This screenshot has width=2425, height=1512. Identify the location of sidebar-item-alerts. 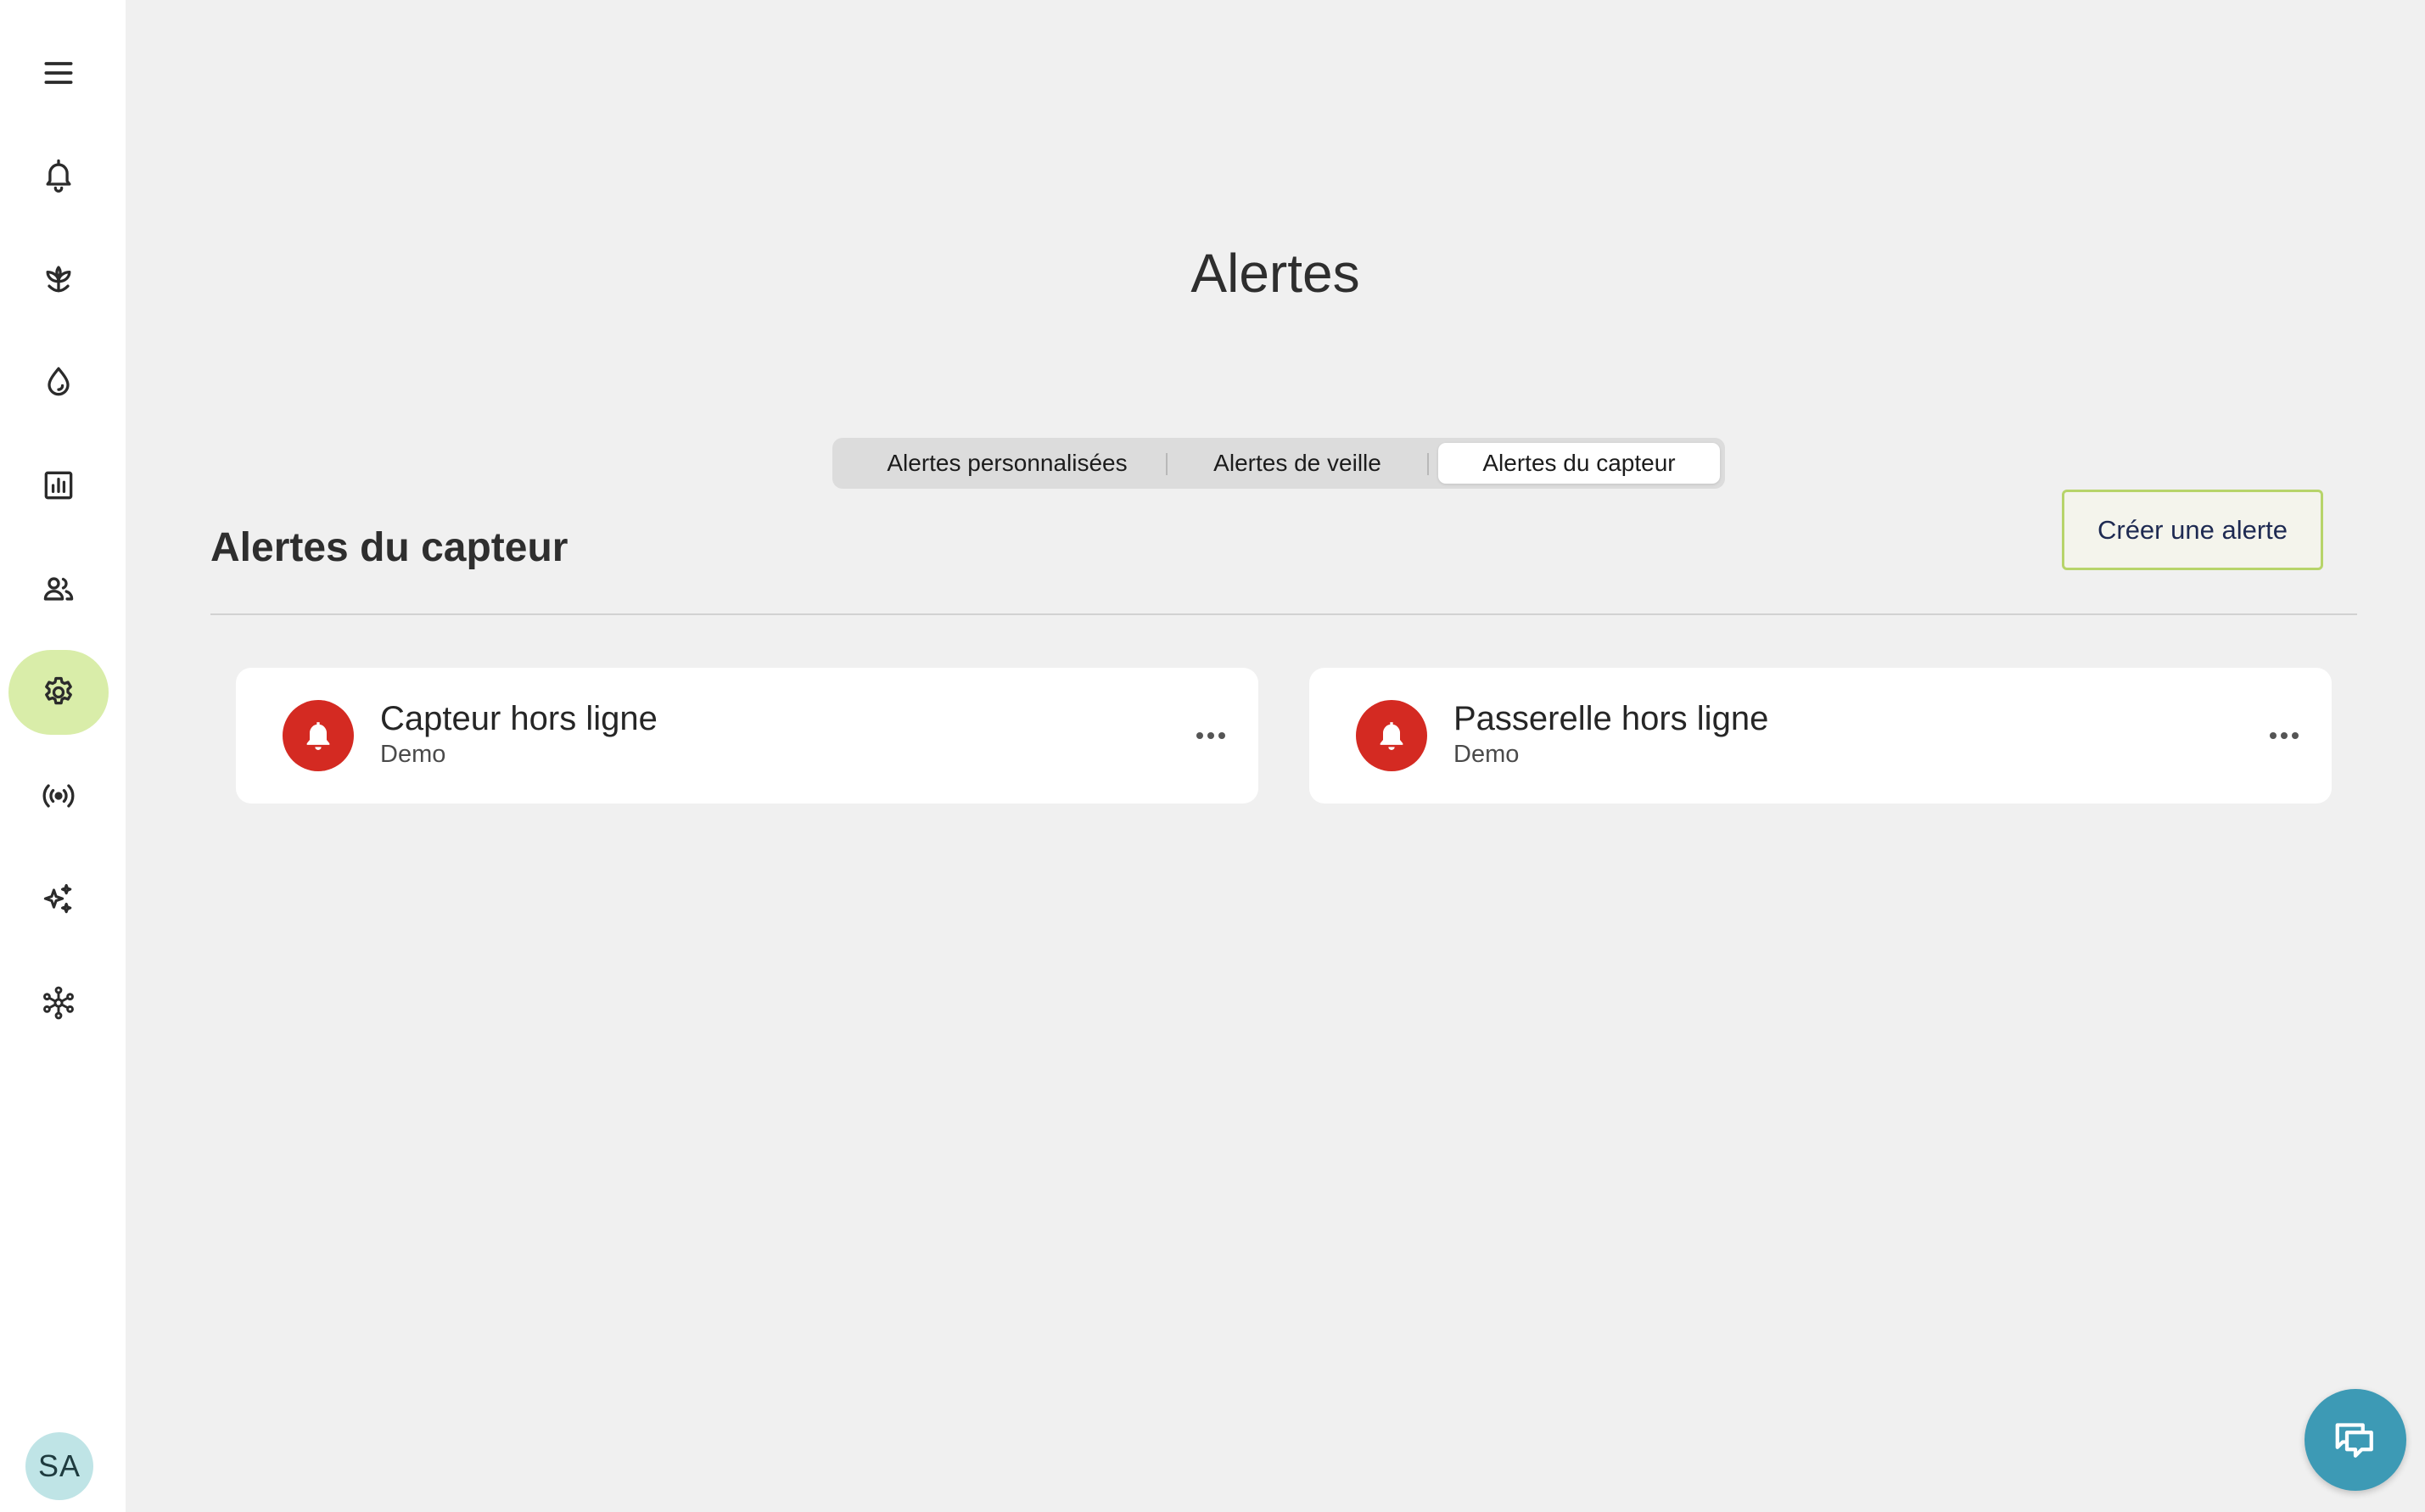
(58, 174).